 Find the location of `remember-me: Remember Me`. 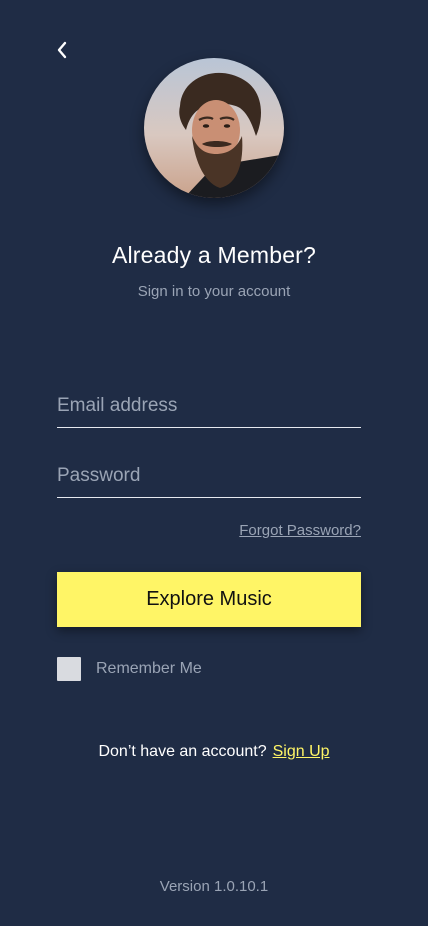

remember-me: Remember Me is located at coordinates (129, 669).